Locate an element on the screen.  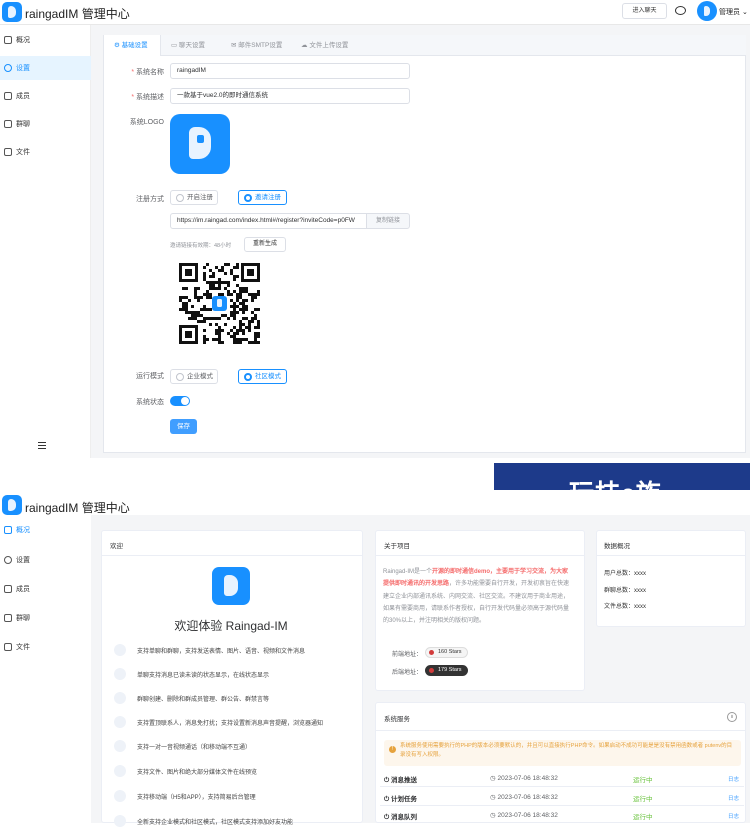
welcome-panel-title: 欢迎 is located at coordinates (116, 546).